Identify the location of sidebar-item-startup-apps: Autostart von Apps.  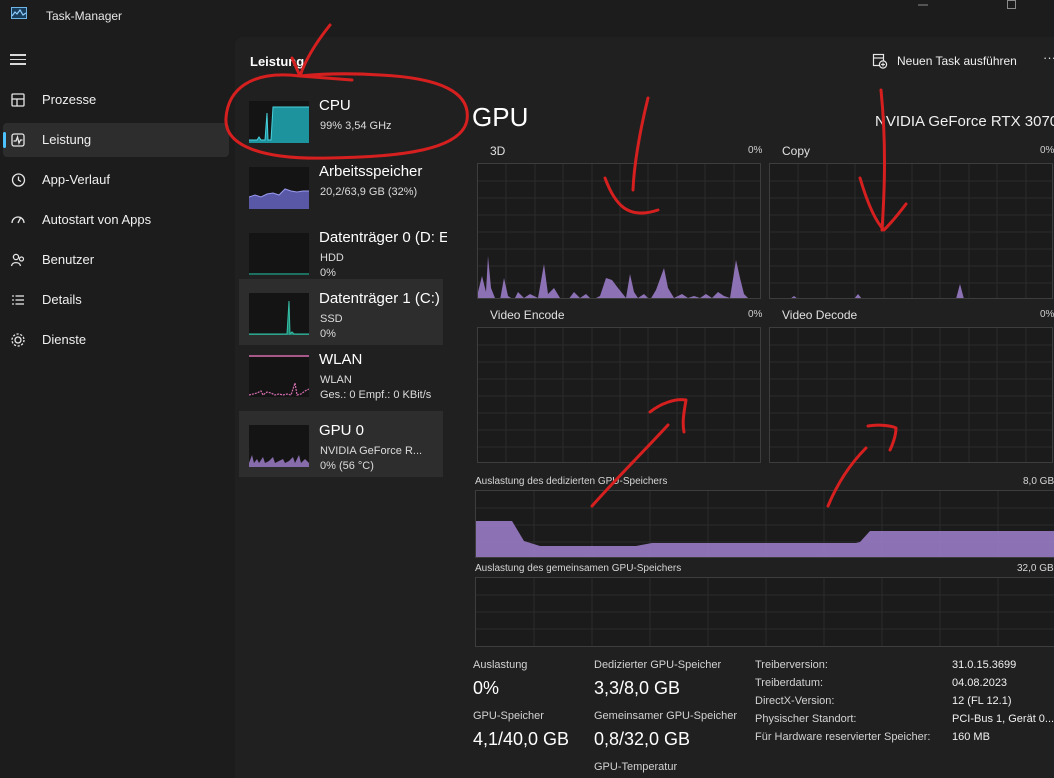
(116, 220).